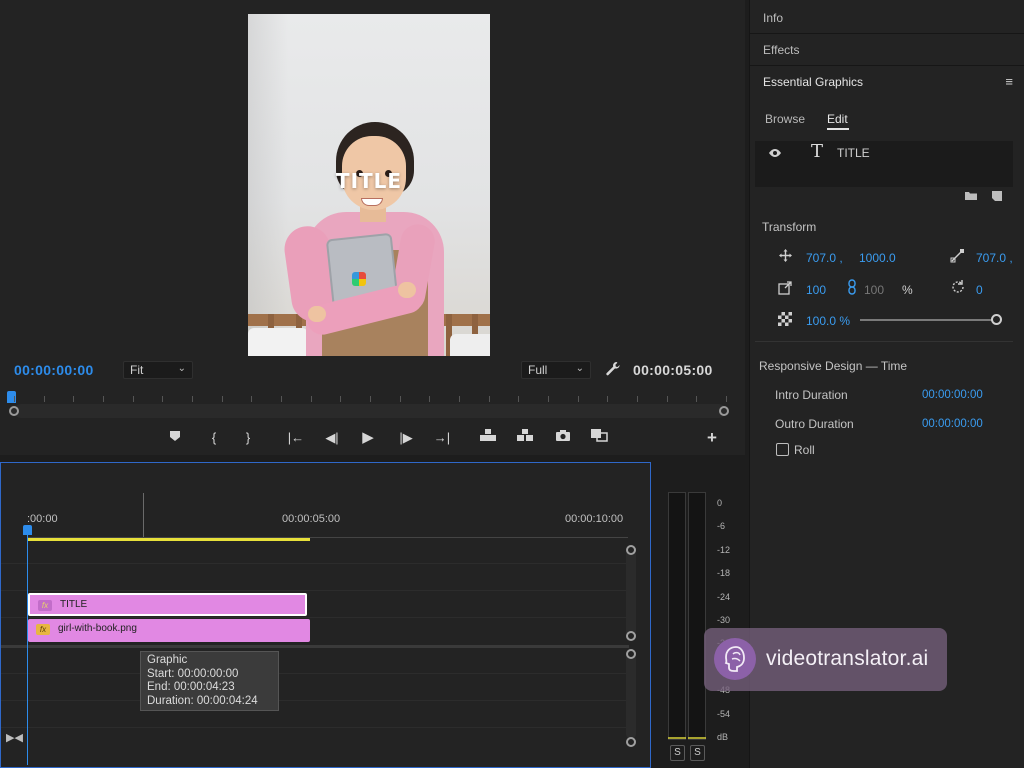  What do you see at coordinates (677, 738) in the screenshot?
I see `meter-level-left` at bounding box center [677, 738].